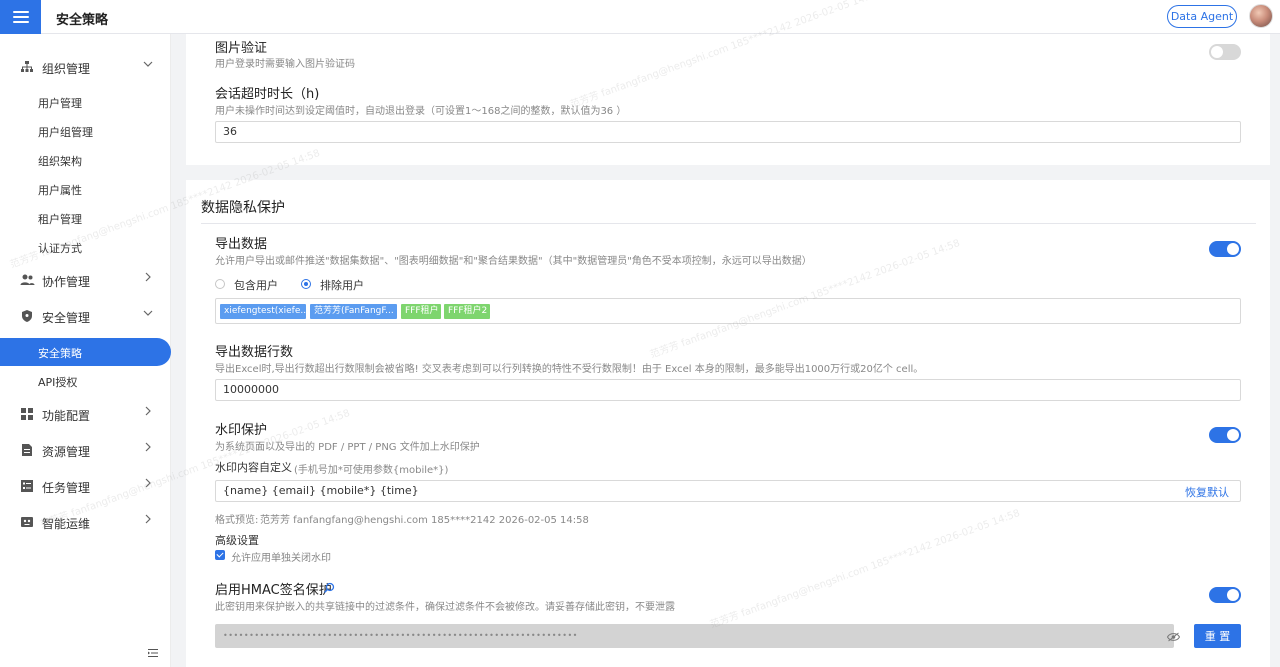  What do you see at coordinates (241, 48) in the screenshot?
I see `image-captcha-title: 图片验证` at bounding box center [241, 48].